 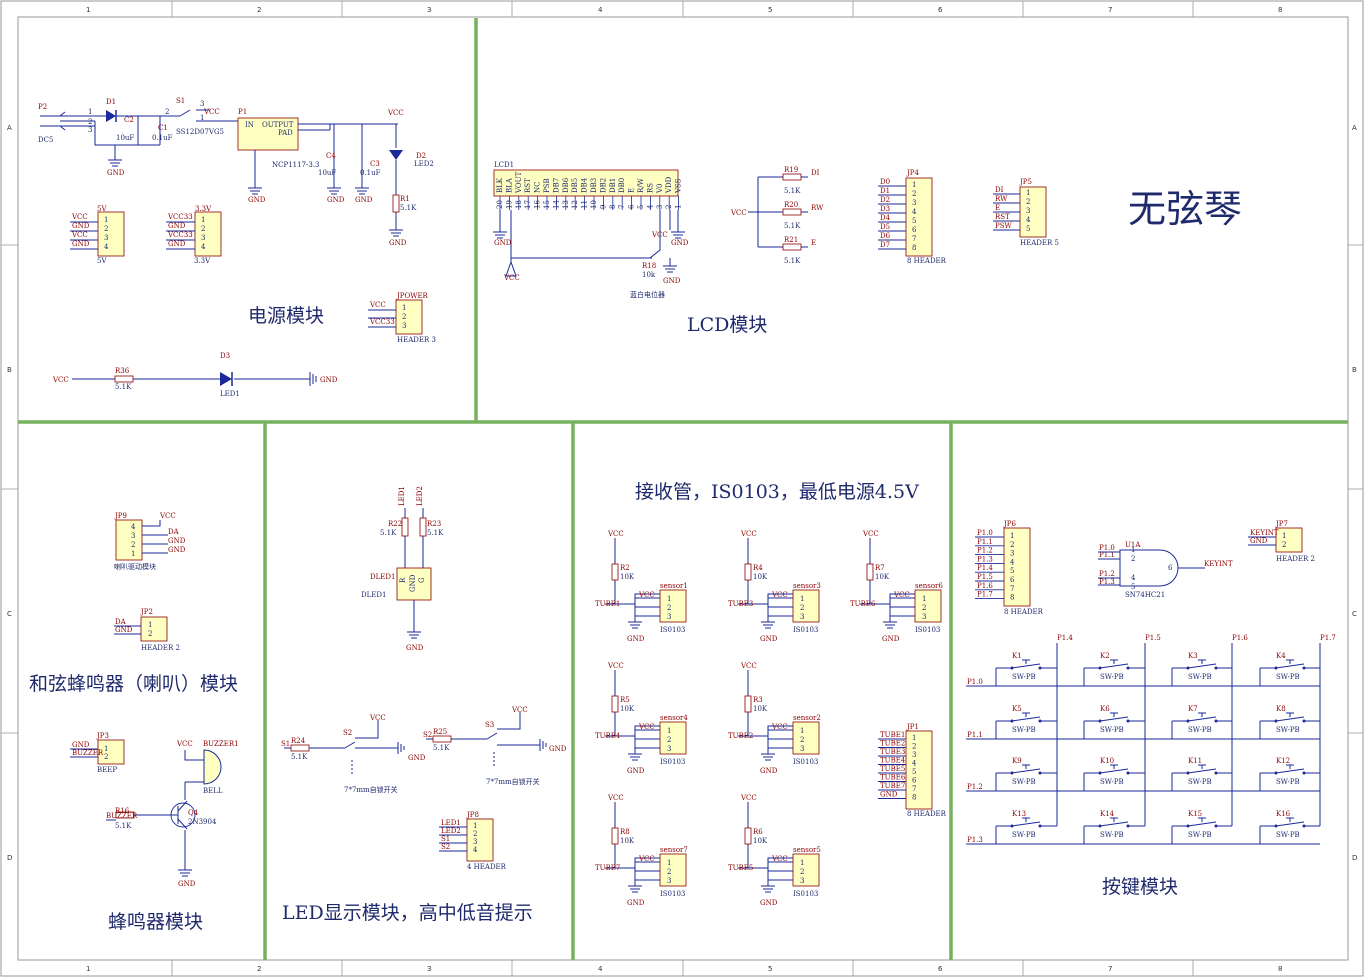 I want to click on header-jp7, so click(x=1289, y=540).